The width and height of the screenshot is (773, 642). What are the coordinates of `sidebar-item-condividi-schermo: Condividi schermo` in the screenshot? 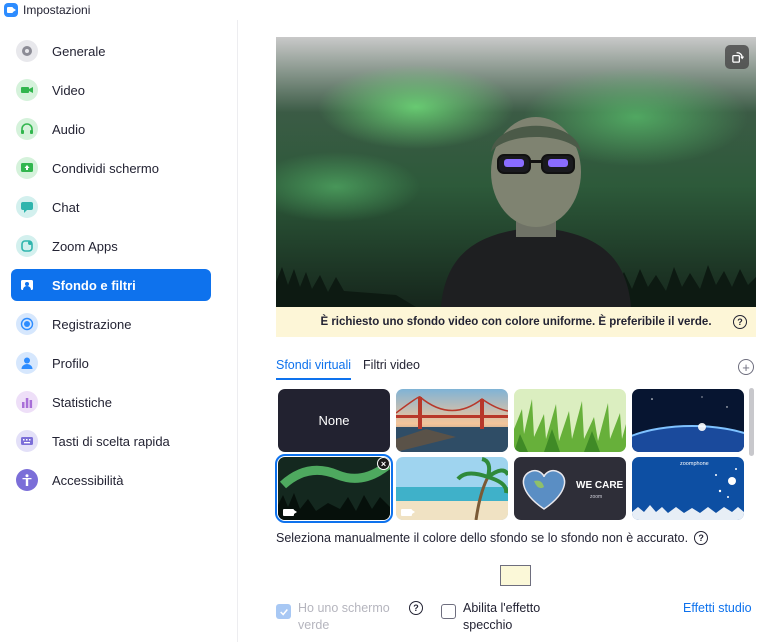 It's located at (111, 168).